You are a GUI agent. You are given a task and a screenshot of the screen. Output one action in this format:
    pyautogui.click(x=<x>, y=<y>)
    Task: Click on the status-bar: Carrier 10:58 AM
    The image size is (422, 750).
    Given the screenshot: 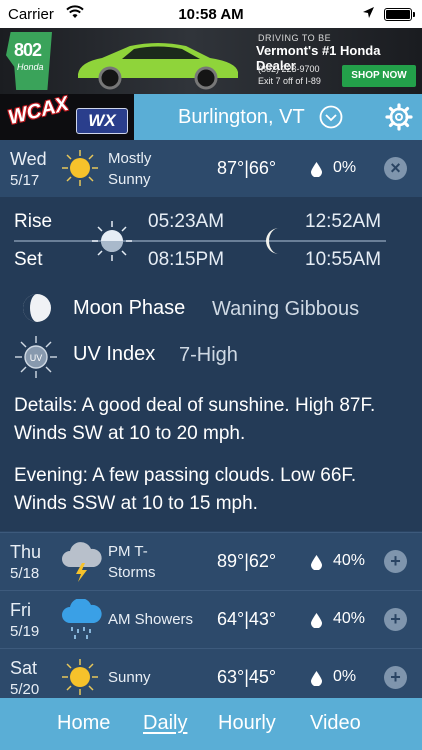 What is the action you would take?
    pyautogui.click(x=211, y=14)
    